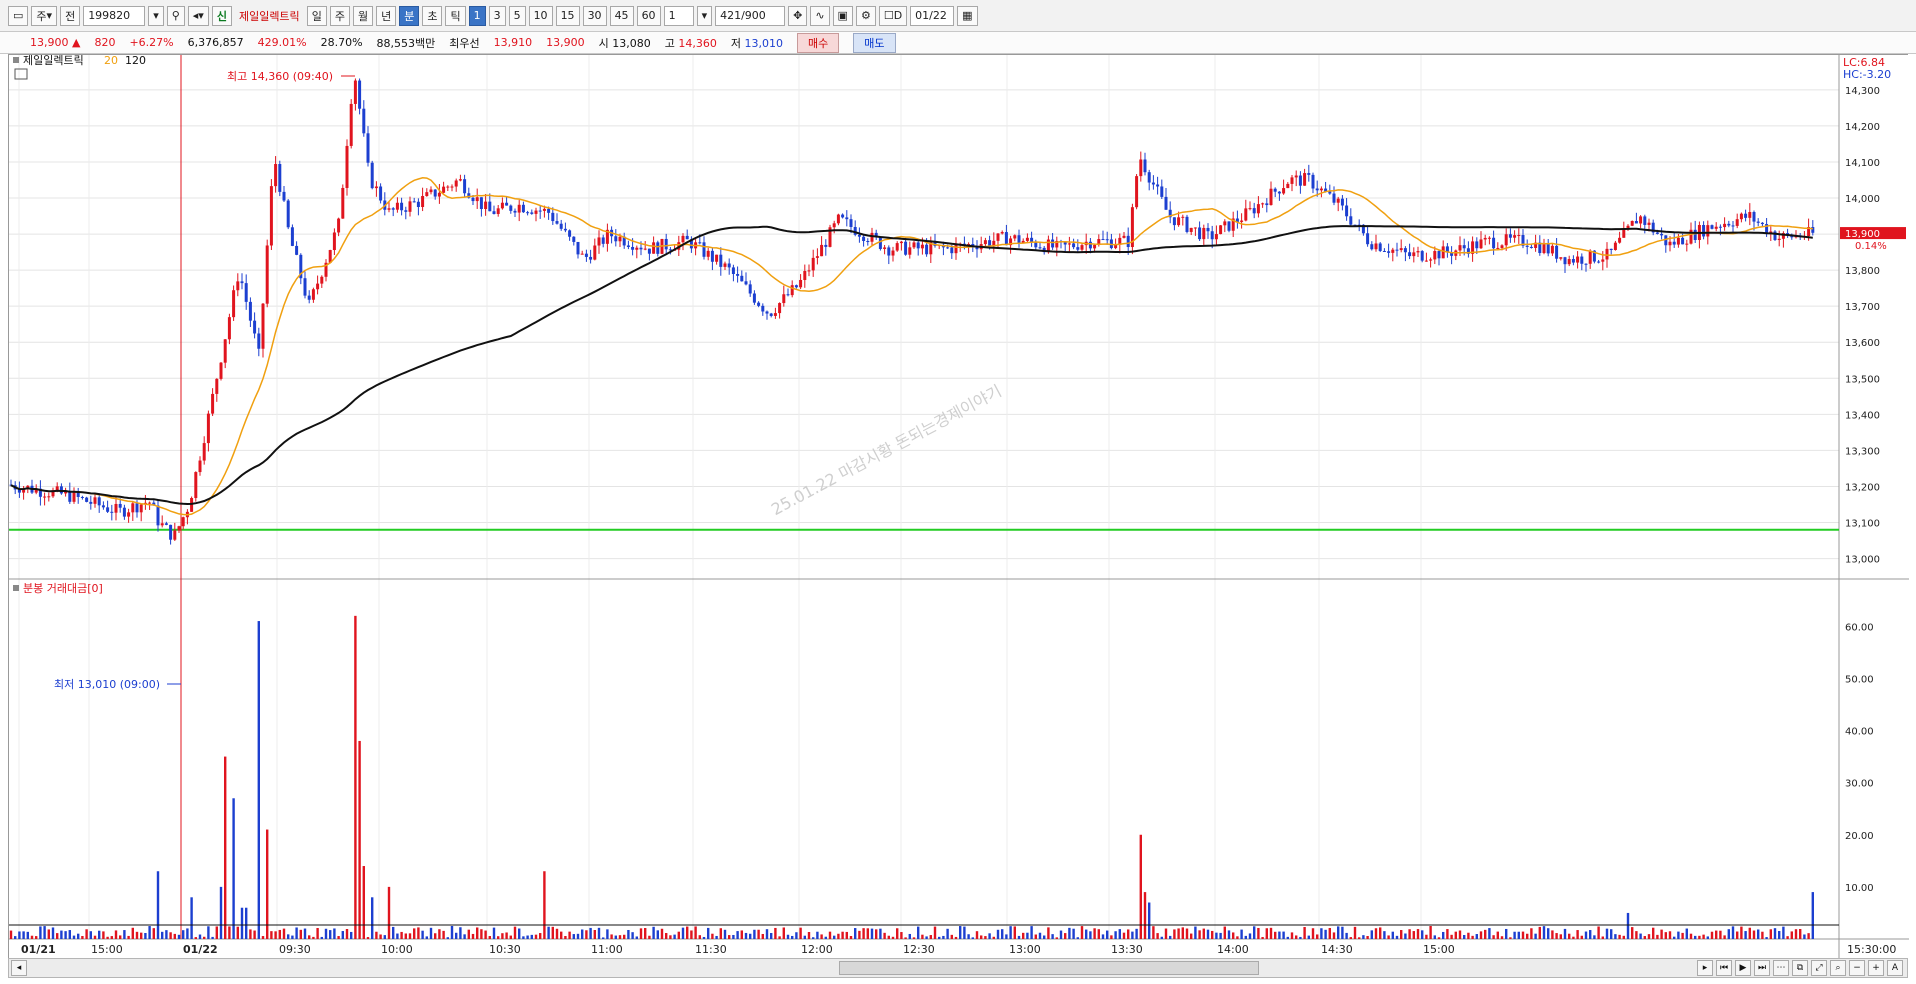  I want to click on stock-code-input: 199820, so click(114, 15).